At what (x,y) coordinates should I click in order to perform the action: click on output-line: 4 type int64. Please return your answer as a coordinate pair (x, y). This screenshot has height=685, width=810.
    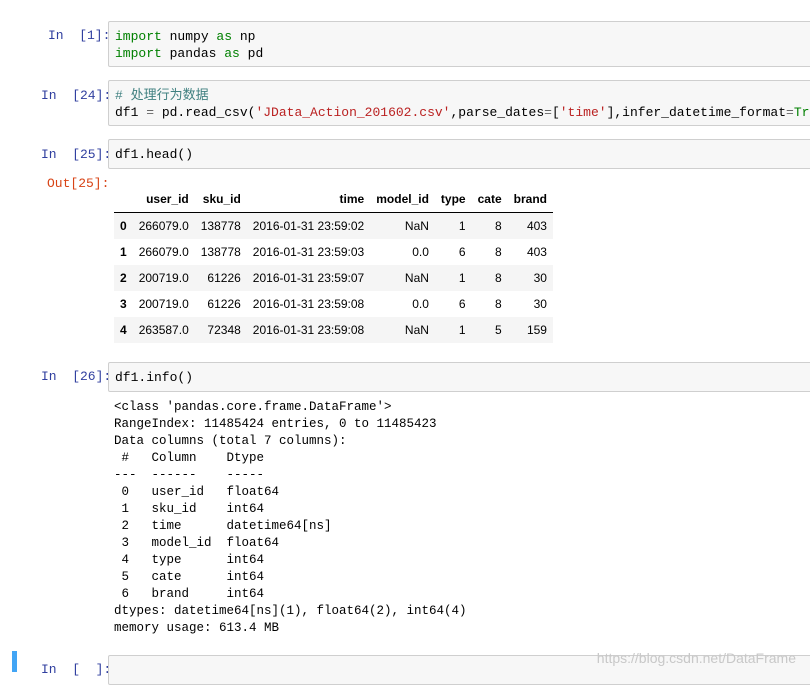
    Looking at the image, I should click on (189, 560).